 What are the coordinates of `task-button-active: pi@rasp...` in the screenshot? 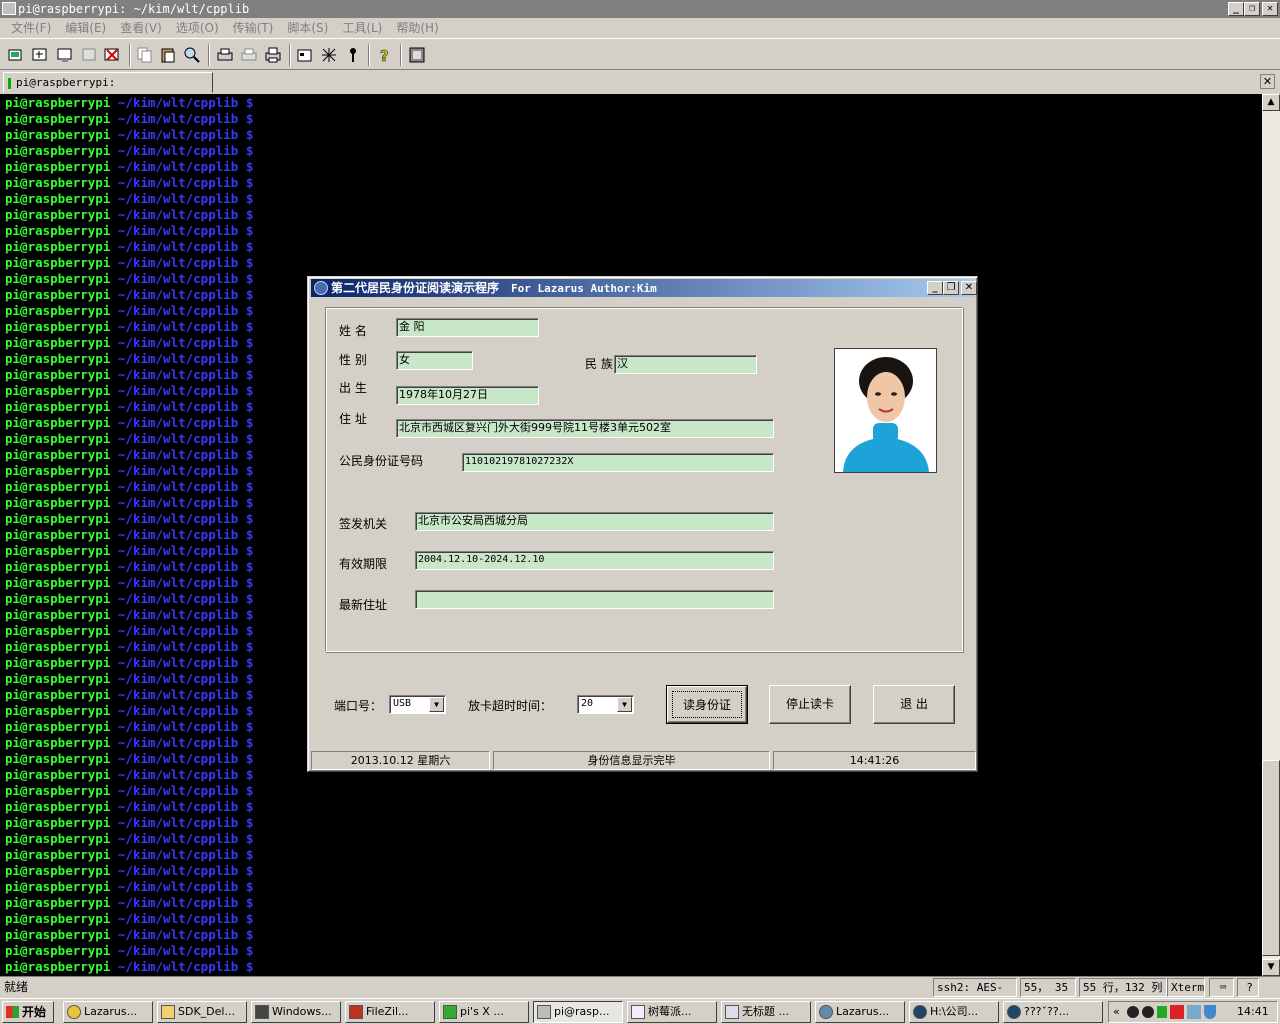 It's located at (578, 1012).